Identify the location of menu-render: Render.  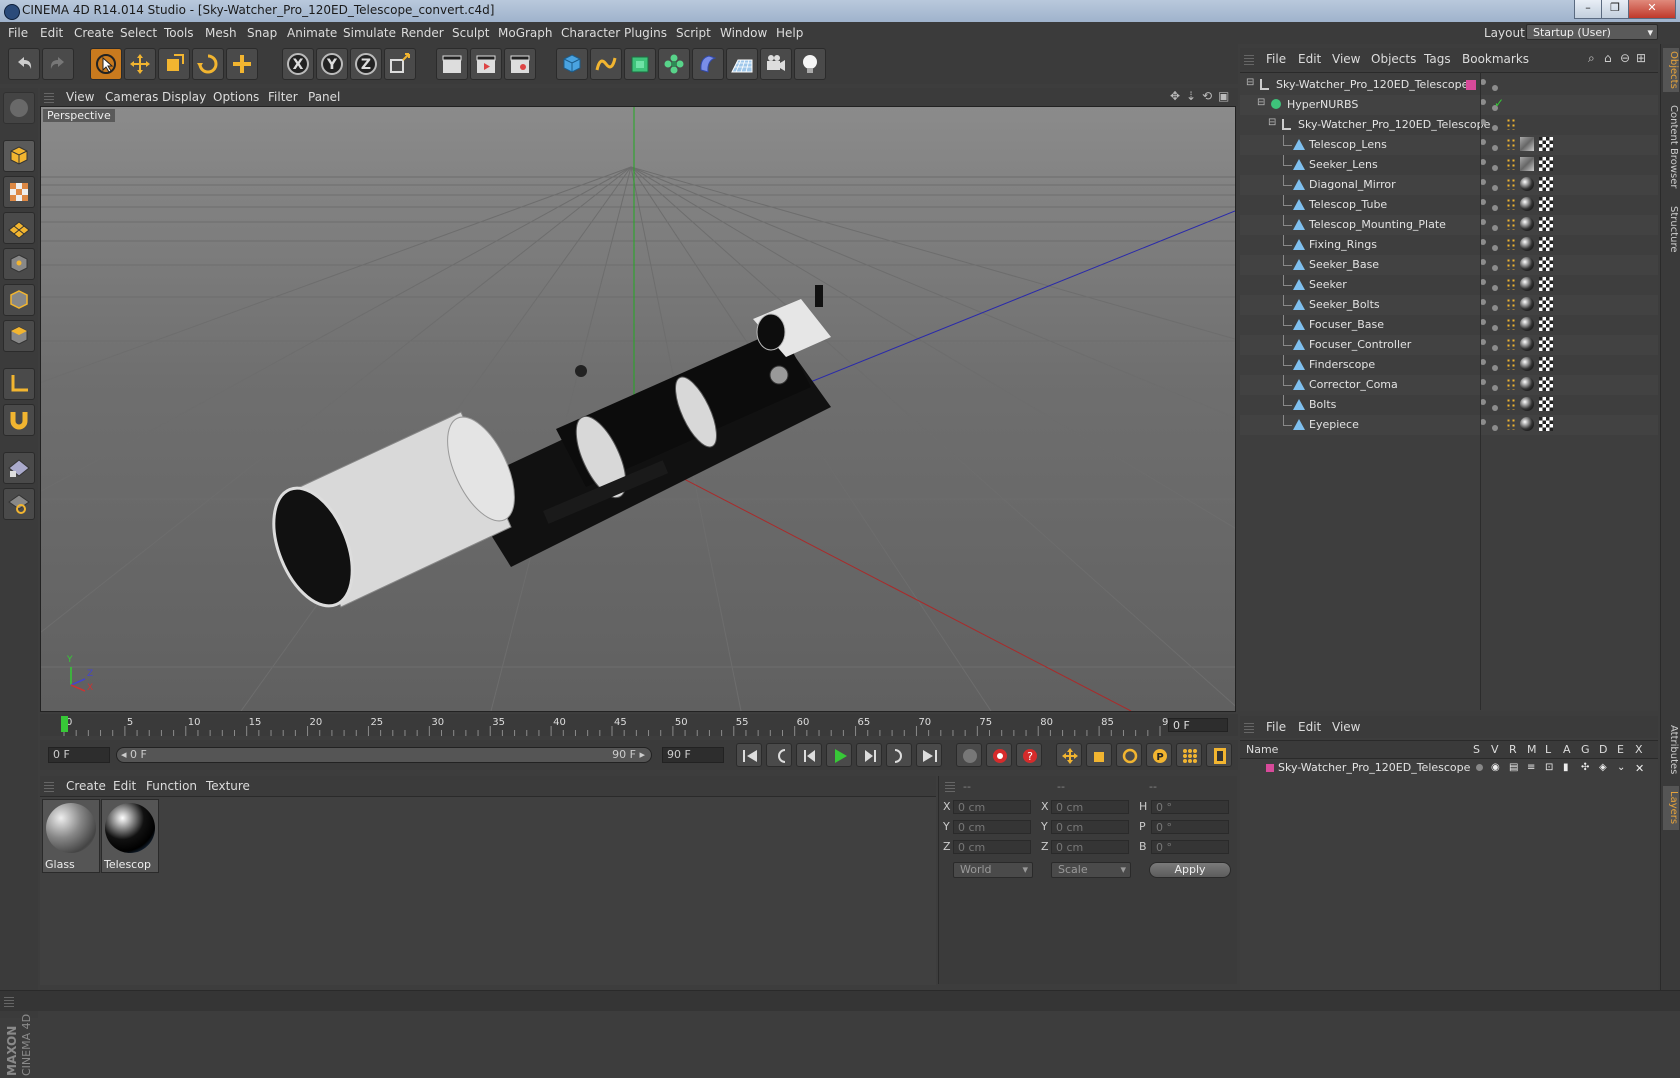
(422, 33).